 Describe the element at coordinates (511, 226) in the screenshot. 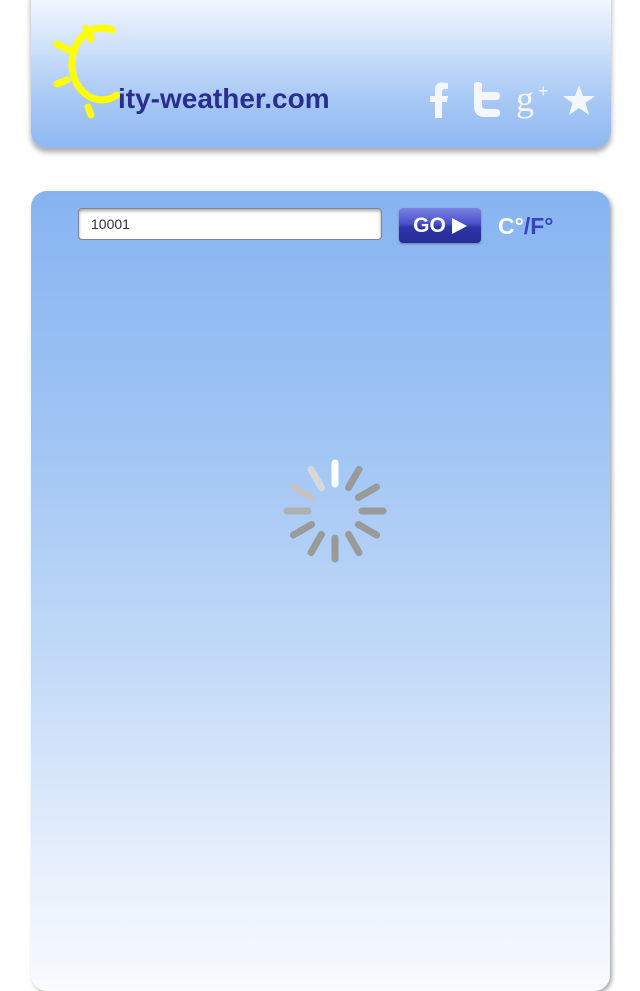

I see `celsius-option: C°` at that location.